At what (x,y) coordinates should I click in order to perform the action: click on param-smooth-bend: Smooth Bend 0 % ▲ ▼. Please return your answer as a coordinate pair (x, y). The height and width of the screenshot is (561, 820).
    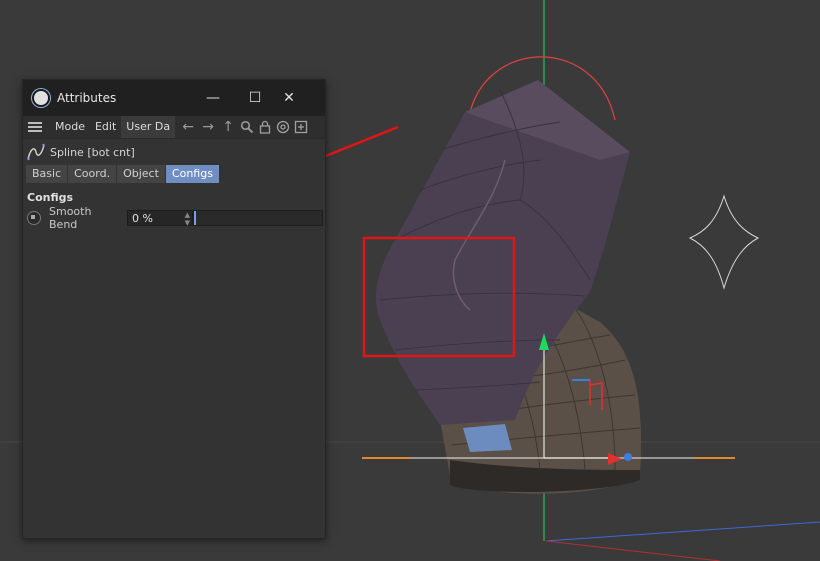
    Looking at the image, I should click on (174, 218).